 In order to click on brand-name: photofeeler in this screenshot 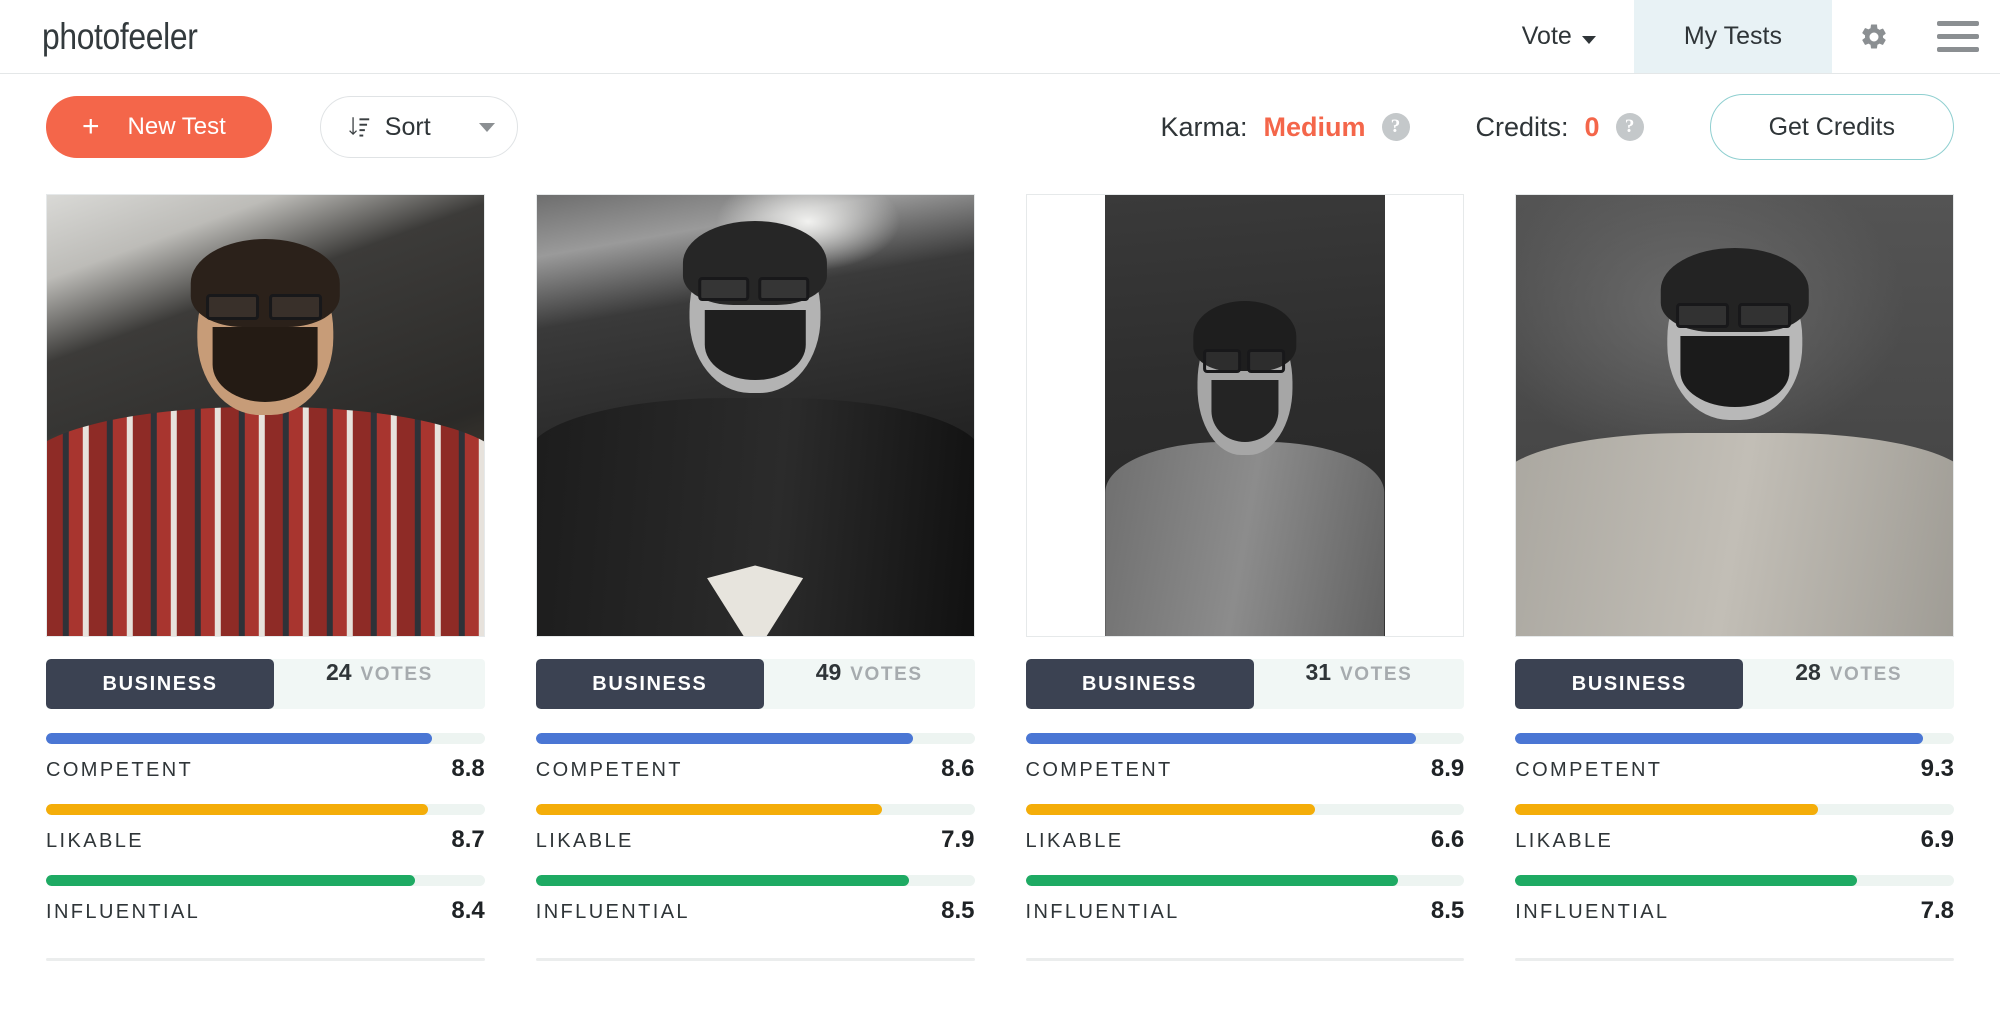, I will do `click(120, 36)`.